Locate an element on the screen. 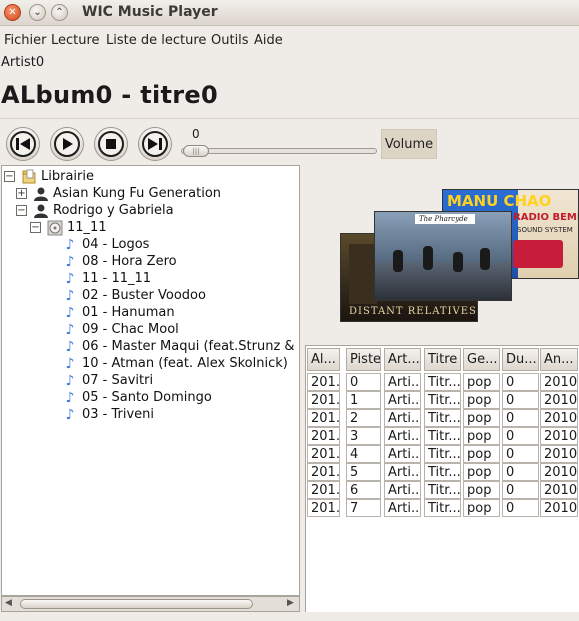  tree-track: ♪ 03 - Triveni is located at coordinates (108, 414).